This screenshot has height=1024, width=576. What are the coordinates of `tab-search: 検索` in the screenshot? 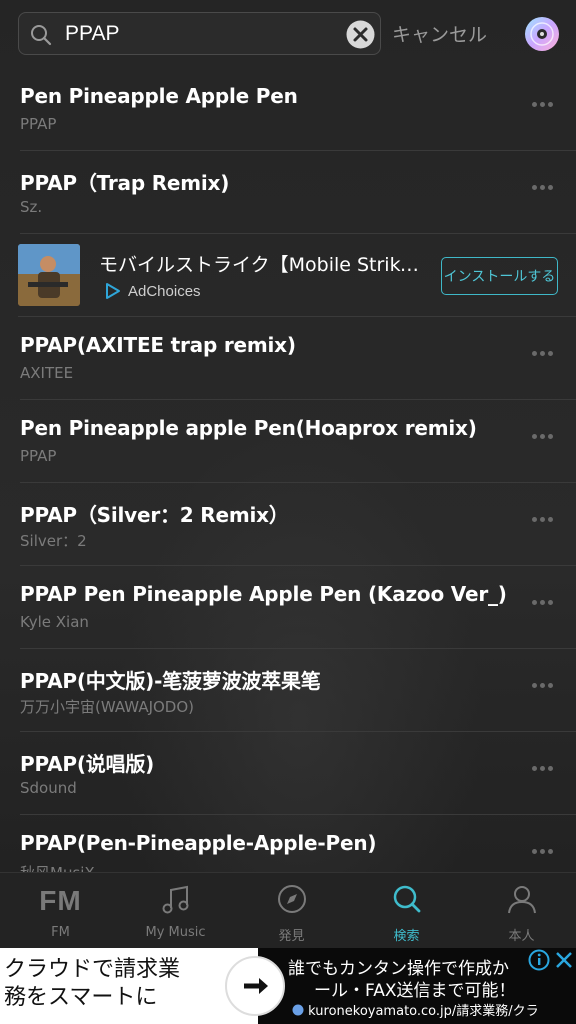 It's located at (406, 911).